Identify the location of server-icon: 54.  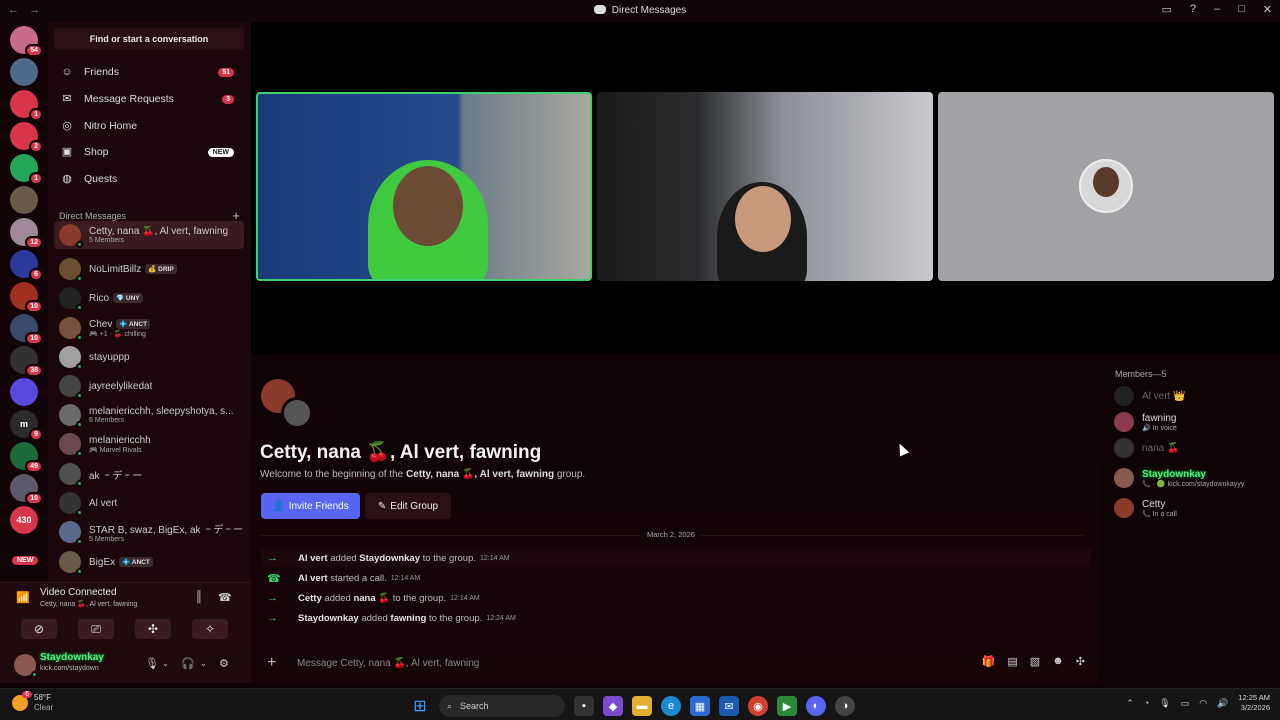
(26, 41).